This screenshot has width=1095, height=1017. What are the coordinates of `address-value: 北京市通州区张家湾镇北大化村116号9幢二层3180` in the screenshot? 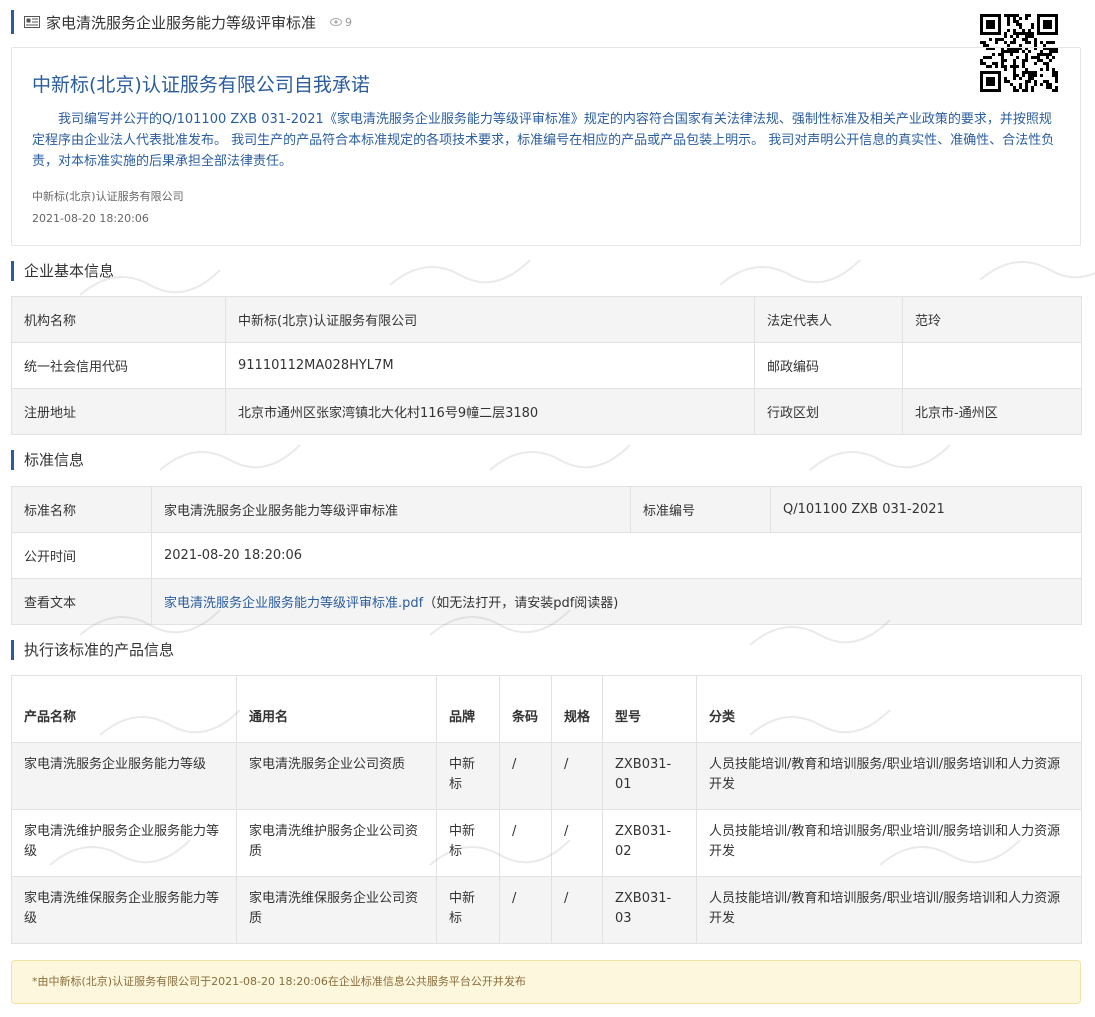 It's located at (490, 411).